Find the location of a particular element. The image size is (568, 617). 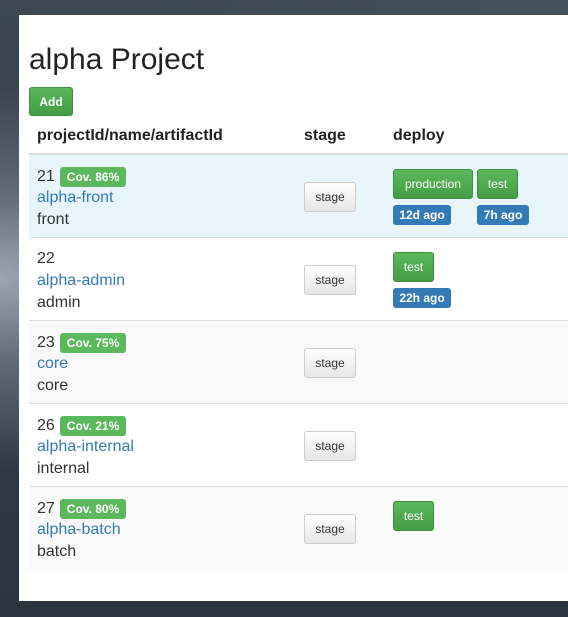

table-row: 23 Cov. 75% core core stage is located at coordinates (298, 362).